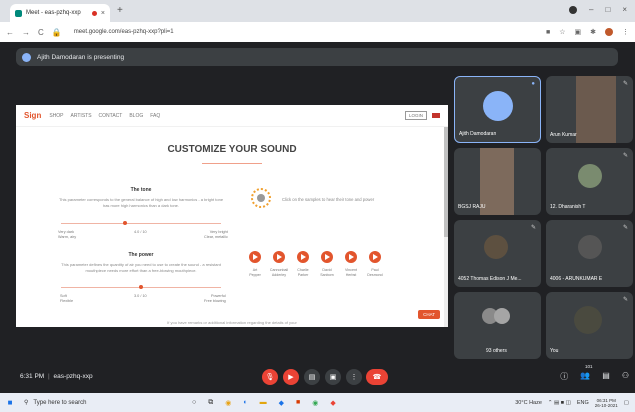 The image size is (635, 412). I want to click on play-sample-3-button, so click(303, 257).